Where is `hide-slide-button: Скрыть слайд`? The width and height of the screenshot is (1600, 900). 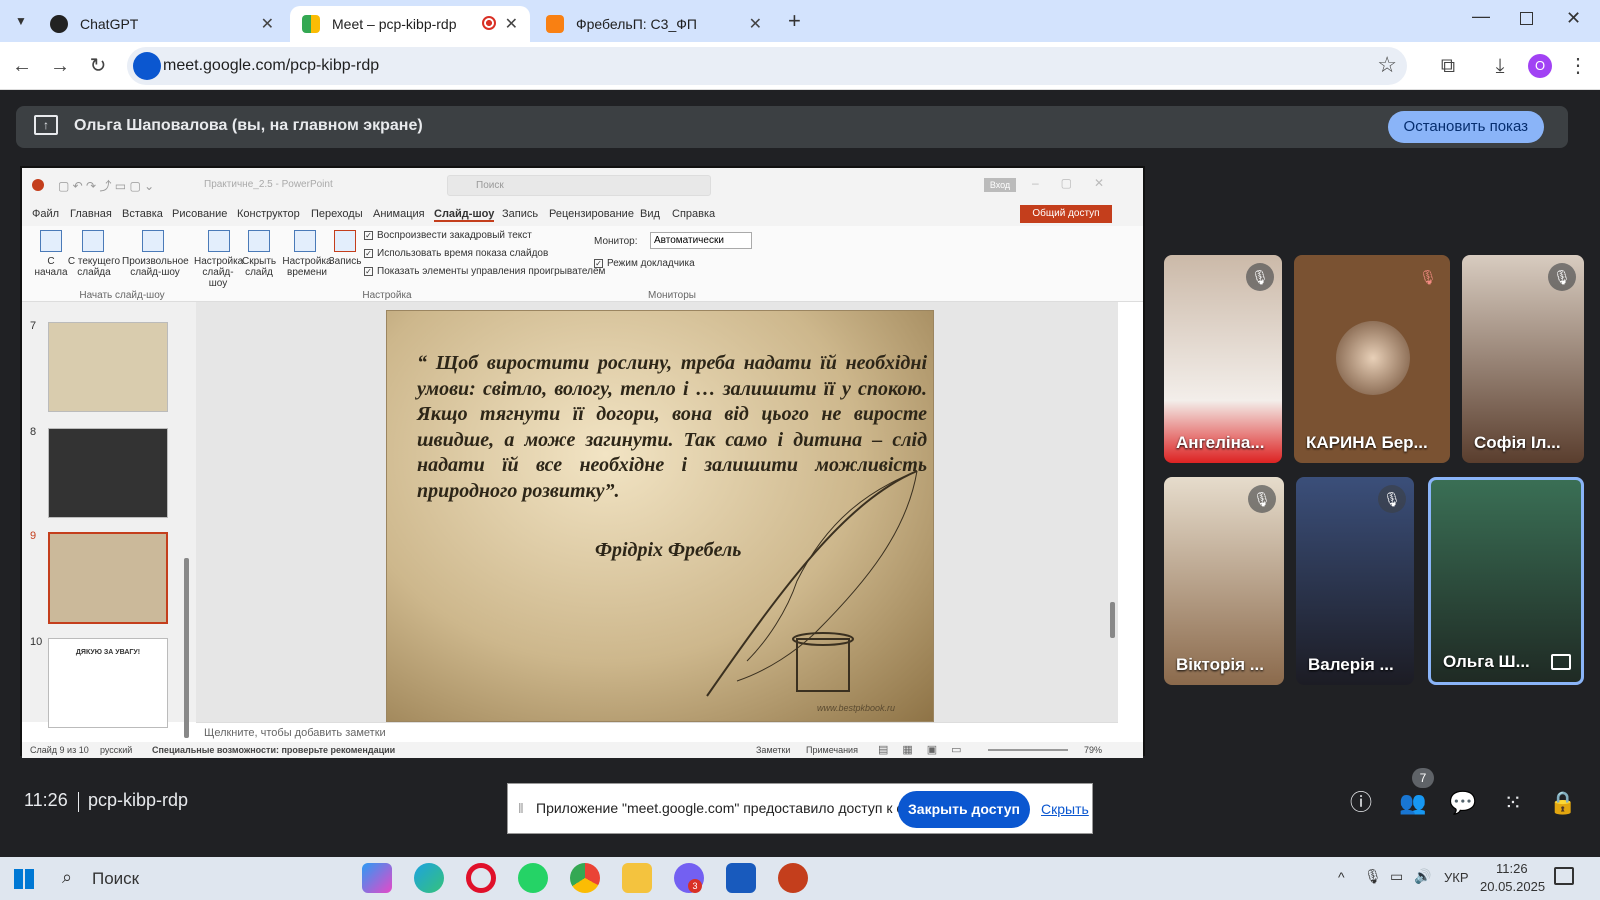
hide-slide-button: Скрыть слайд is located at coordinates (259, 267).